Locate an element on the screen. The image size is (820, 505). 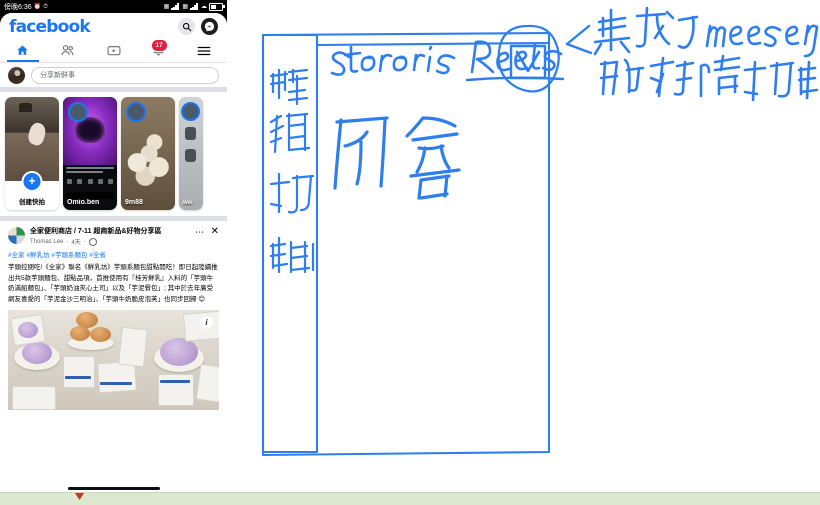
post-hashtags: #全家 #鮮乳坊 #芋頭系麵包 #全省 is located at coordinates (113, 256).